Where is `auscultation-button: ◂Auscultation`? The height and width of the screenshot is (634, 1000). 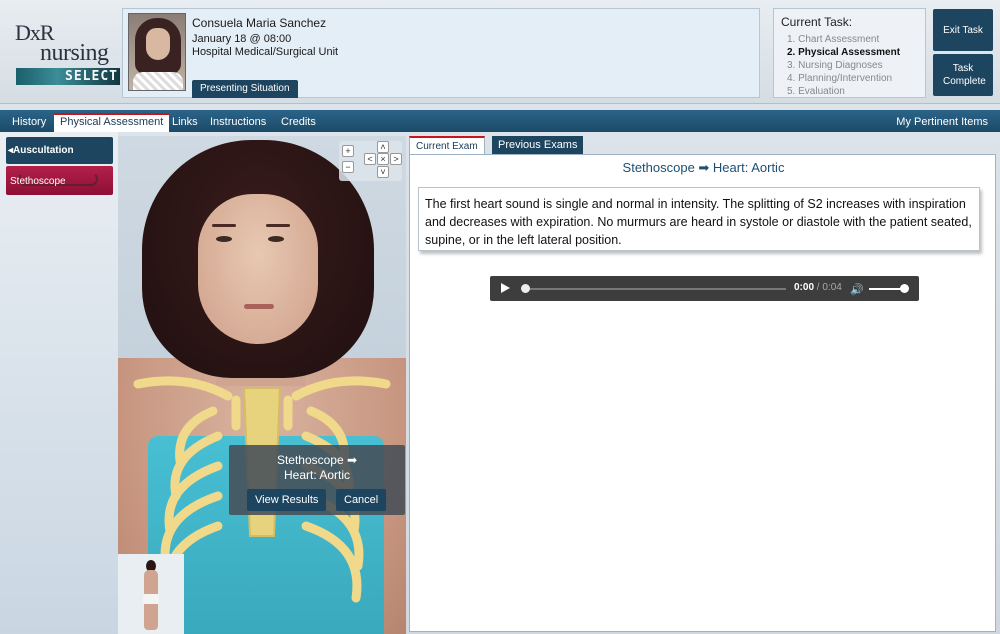
auscultation-button: ◂Auscultation is located at coordinates (59, 150).